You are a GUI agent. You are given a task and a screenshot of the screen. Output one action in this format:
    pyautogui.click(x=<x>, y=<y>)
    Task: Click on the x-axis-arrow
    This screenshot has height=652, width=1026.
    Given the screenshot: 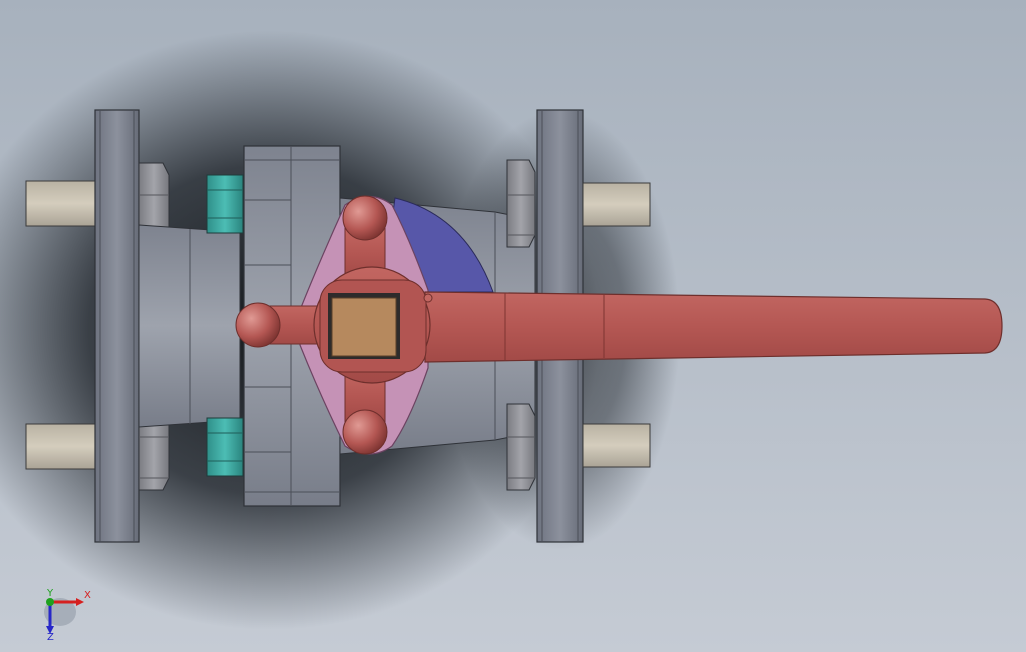 What is the action you would take?
    pyautogui.click(x=80, y=602)
    